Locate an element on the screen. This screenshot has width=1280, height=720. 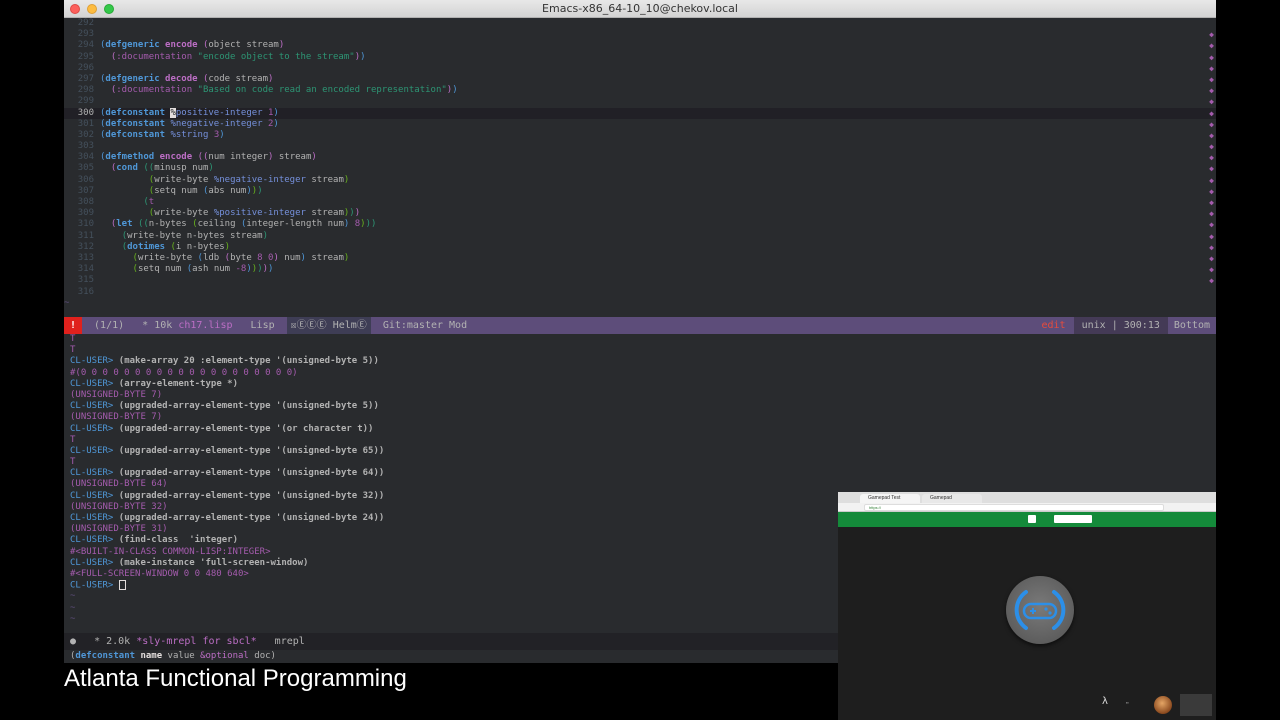
lambda-icon: λ is located at coordinates (1105, 701).